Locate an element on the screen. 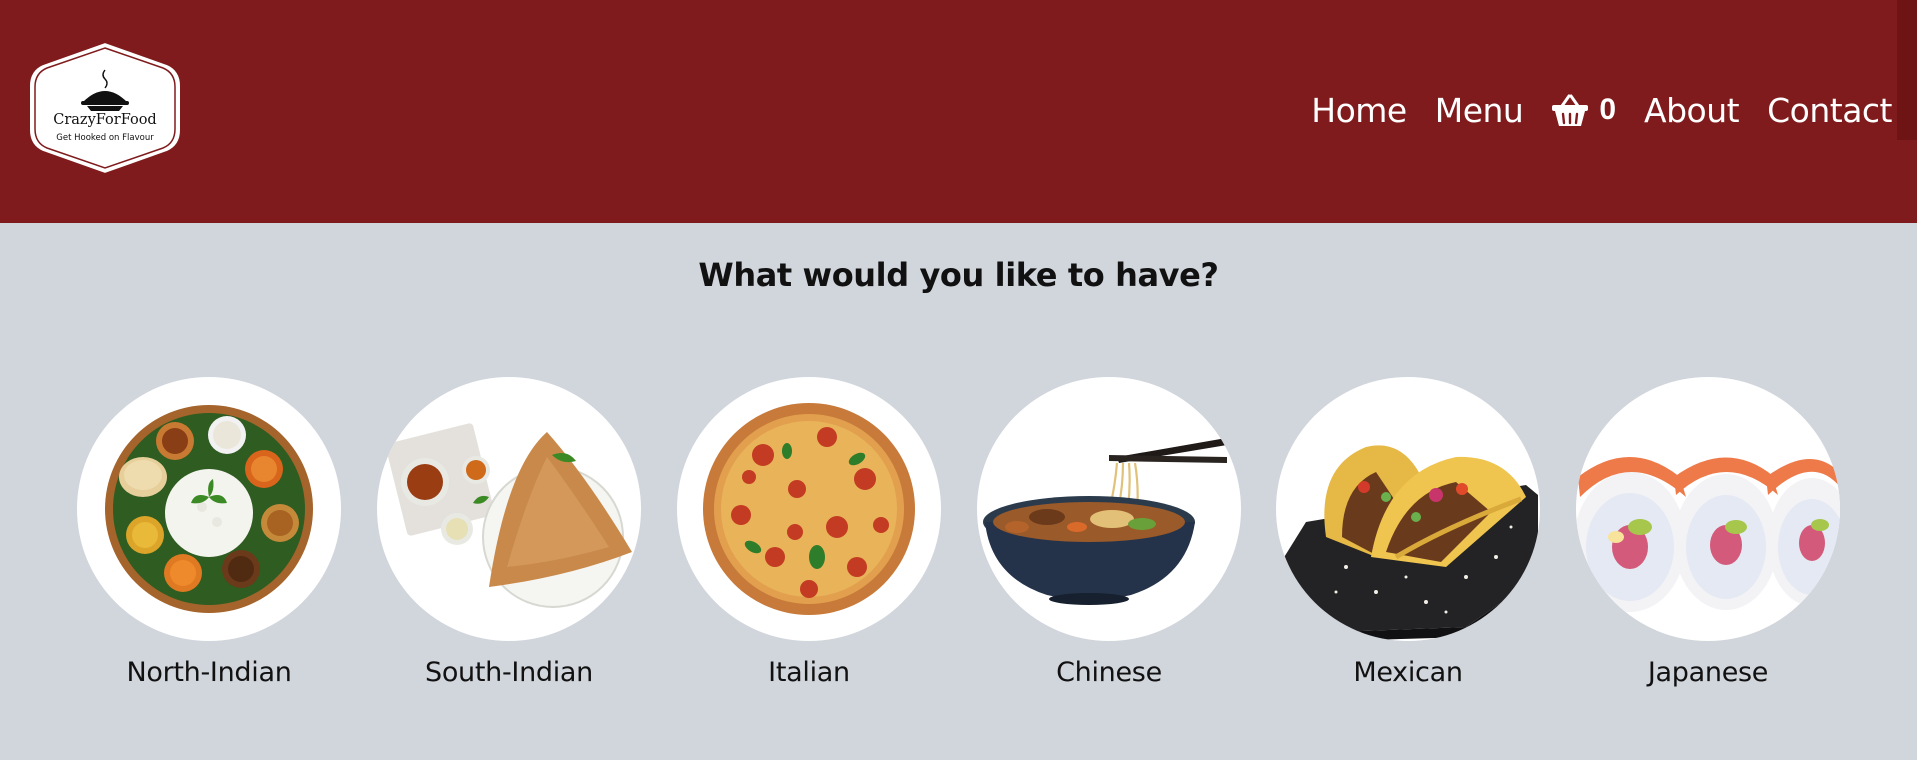 The height and width of the screenshot is (760, 1917). cuisine-label: Chinese is located at coordinates (1109, 672).